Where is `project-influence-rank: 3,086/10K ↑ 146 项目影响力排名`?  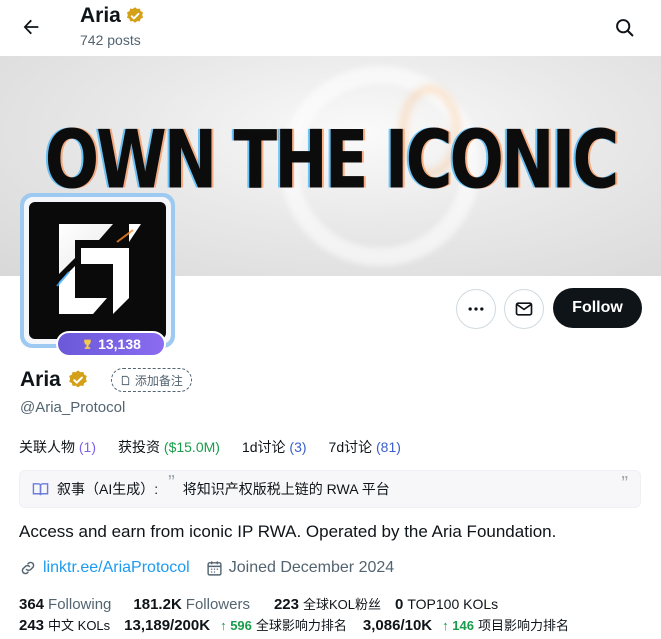
project-influence-rank: 3,086/10K ↑ 146 项目影响力排名 is located at coordinates (466, 624).